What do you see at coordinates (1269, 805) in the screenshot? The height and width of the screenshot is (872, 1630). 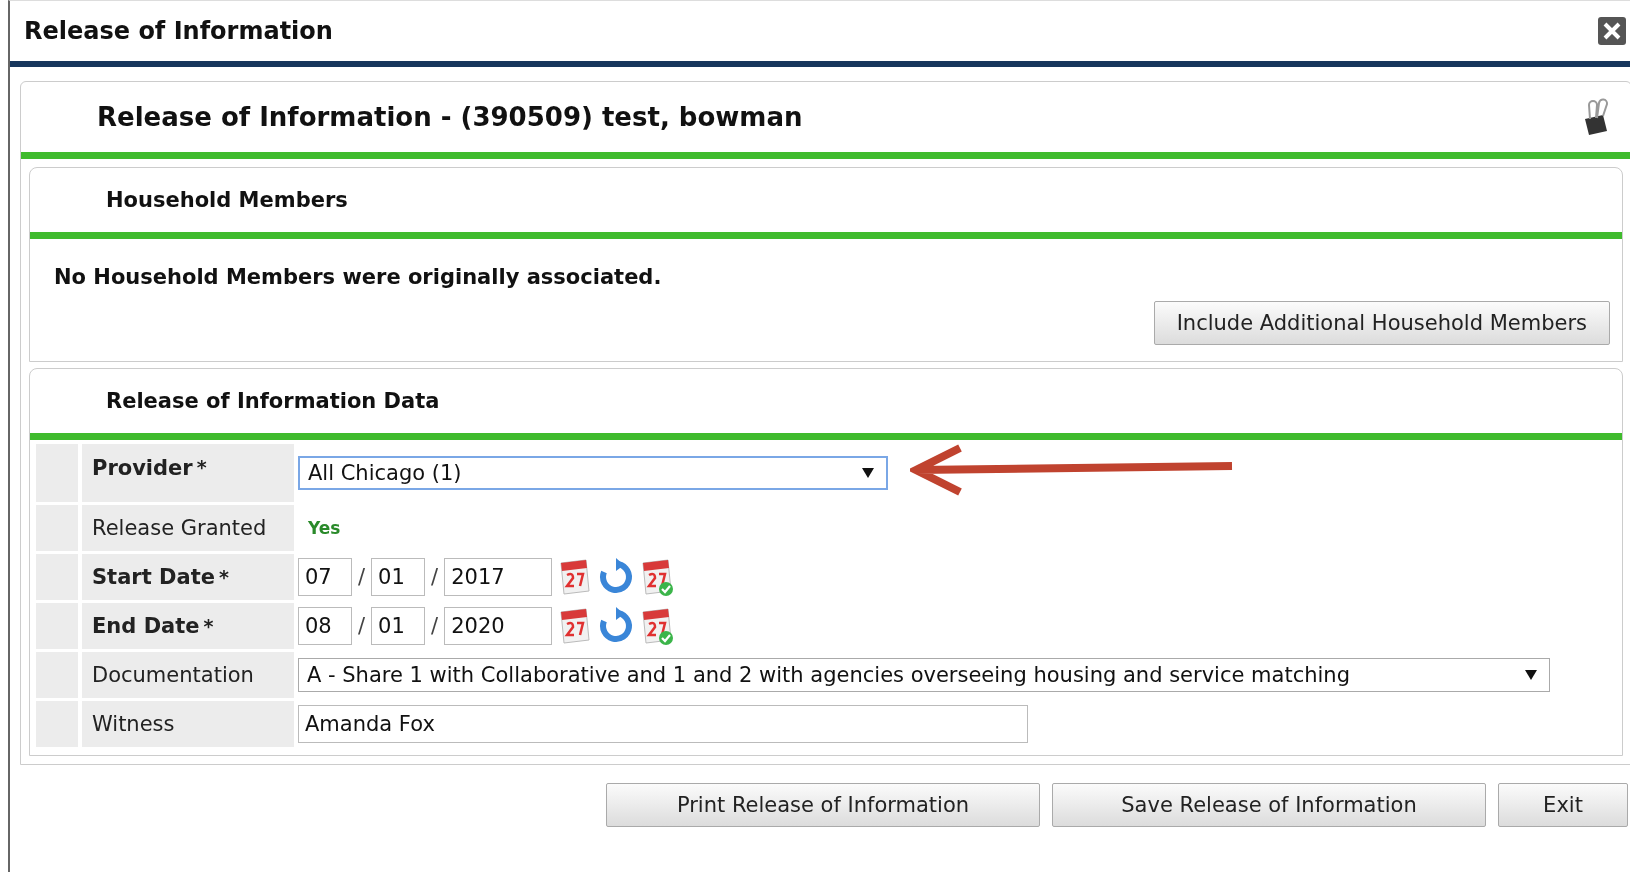 I see `action-button: Save Release of Information` at bounding box center [1269, 805].